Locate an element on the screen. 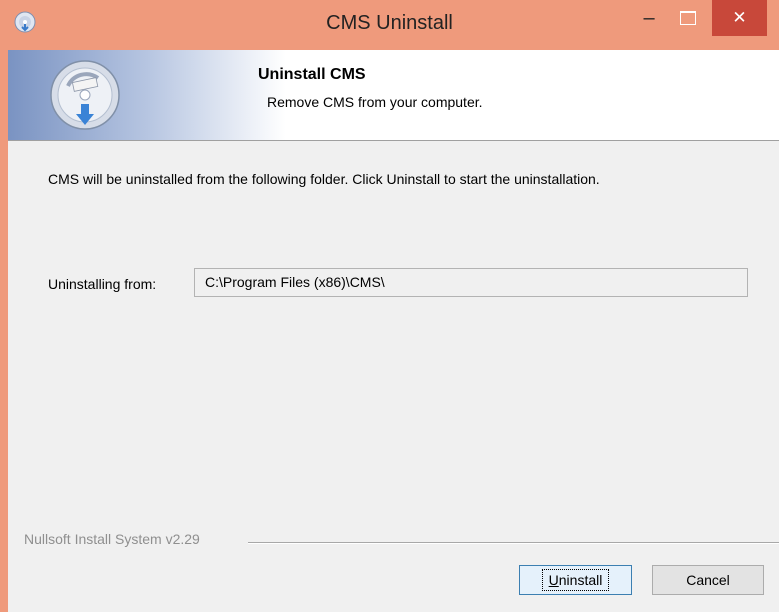  minimize-icon: – is located at coordinates (649, 17).